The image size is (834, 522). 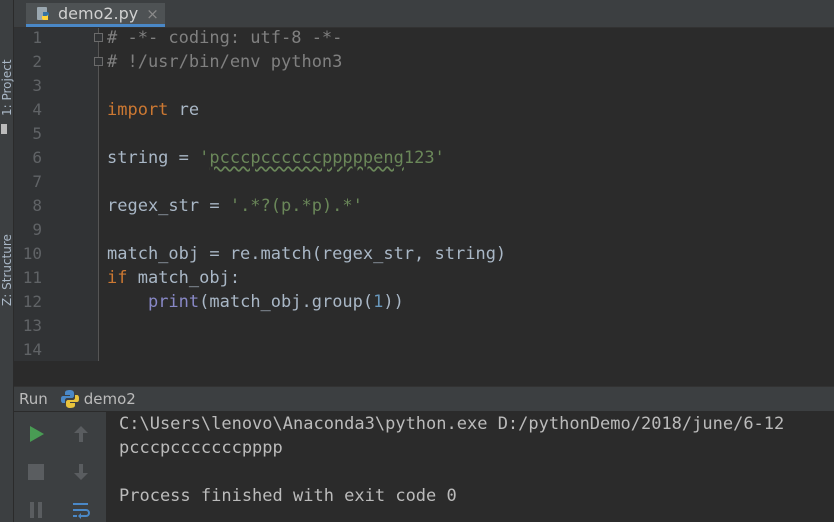 I want to click on line-number: 12, so click(x=32, y=301).